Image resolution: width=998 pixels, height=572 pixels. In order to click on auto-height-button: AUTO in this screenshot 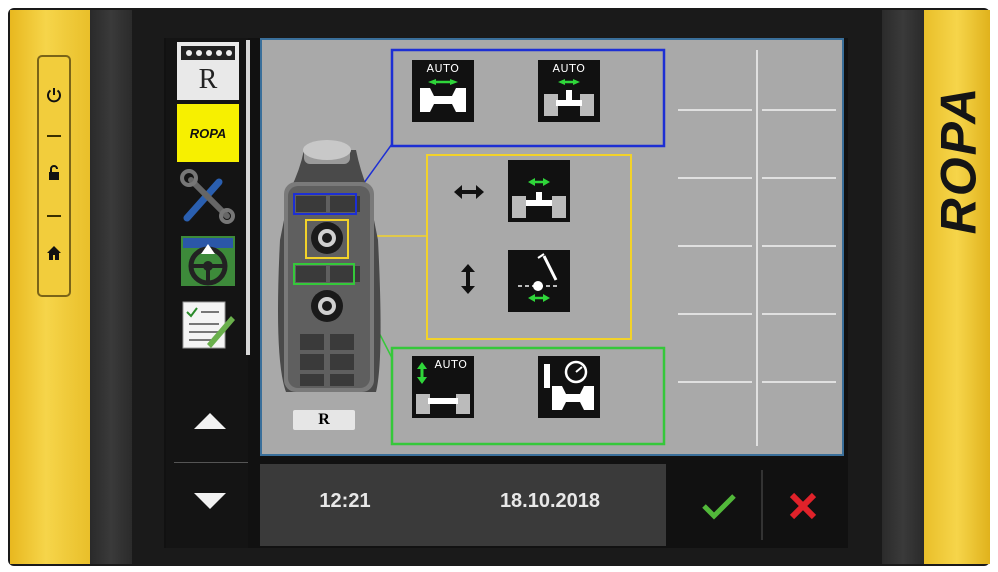, I will do `click(443, 387)`.